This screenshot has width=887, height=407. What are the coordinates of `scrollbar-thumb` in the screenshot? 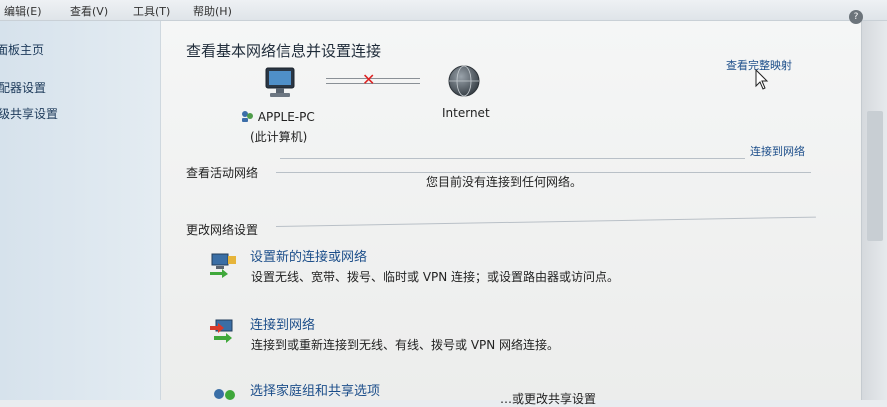 It's located at (875, 176).